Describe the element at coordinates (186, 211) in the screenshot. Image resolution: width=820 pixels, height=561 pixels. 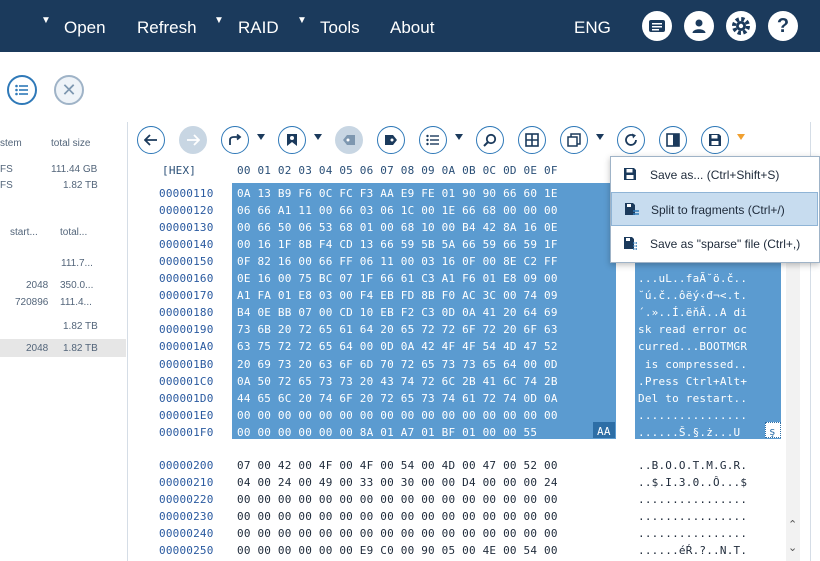
I see `offset-label: 00000120` at that location.